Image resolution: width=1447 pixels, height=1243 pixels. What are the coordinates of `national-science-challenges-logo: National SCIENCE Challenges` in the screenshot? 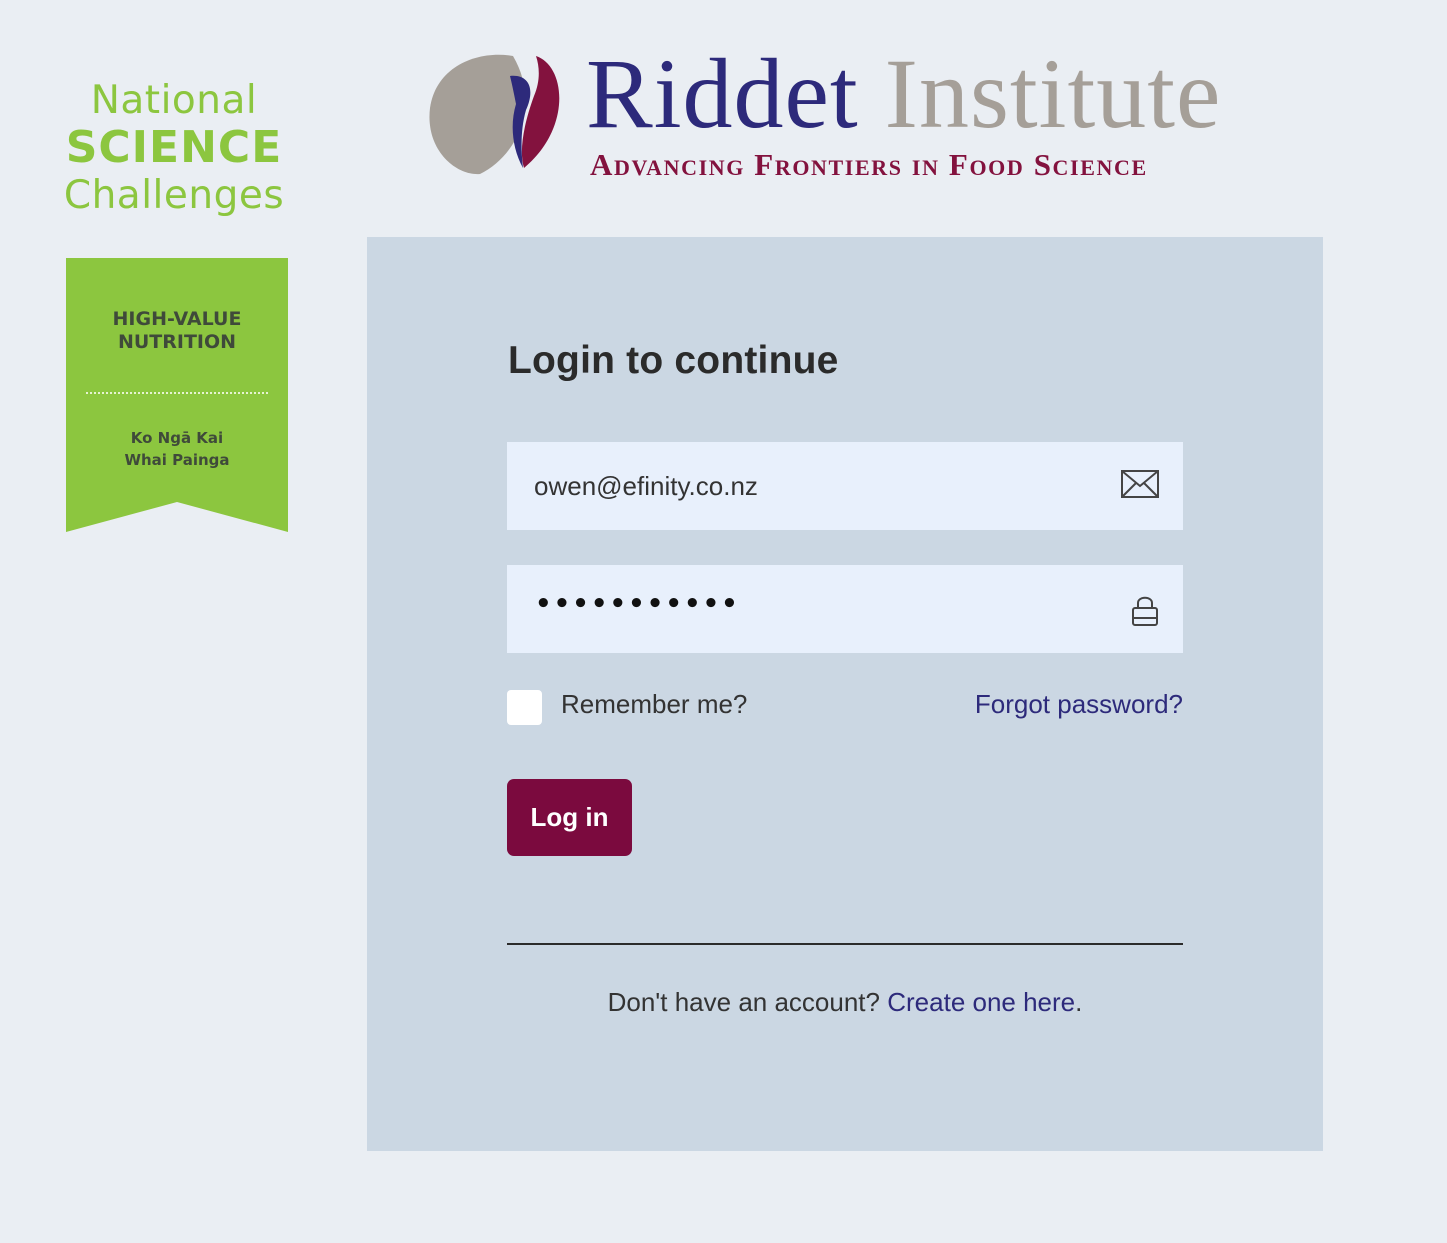 It's located at (174, 149).